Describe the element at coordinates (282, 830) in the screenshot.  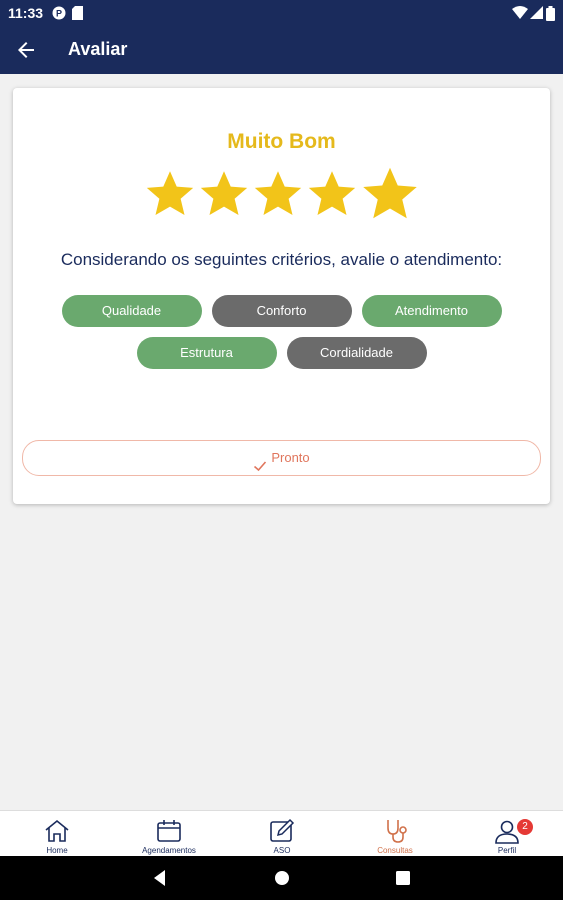
I see `edit-document-icon` at that location.